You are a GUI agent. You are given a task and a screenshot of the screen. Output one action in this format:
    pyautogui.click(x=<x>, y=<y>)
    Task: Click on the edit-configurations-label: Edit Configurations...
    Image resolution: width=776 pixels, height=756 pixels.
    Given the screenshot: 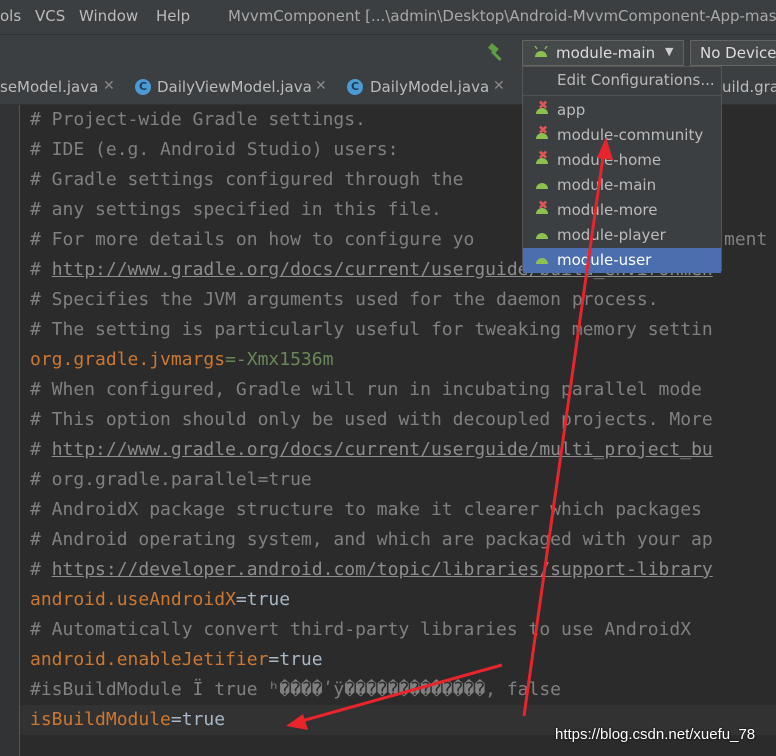 What is the action you would take?
    pyautogui.click(x=636, y=80)
    